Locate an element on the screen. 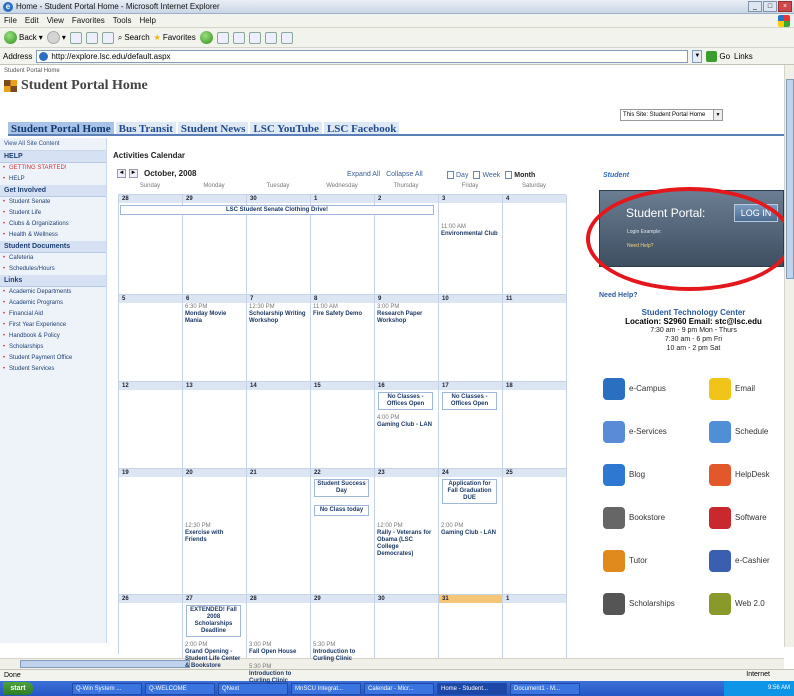 This screenshot has height=696, width=794. service-link-schedule: Schedule is located at coordinates (738, 432).